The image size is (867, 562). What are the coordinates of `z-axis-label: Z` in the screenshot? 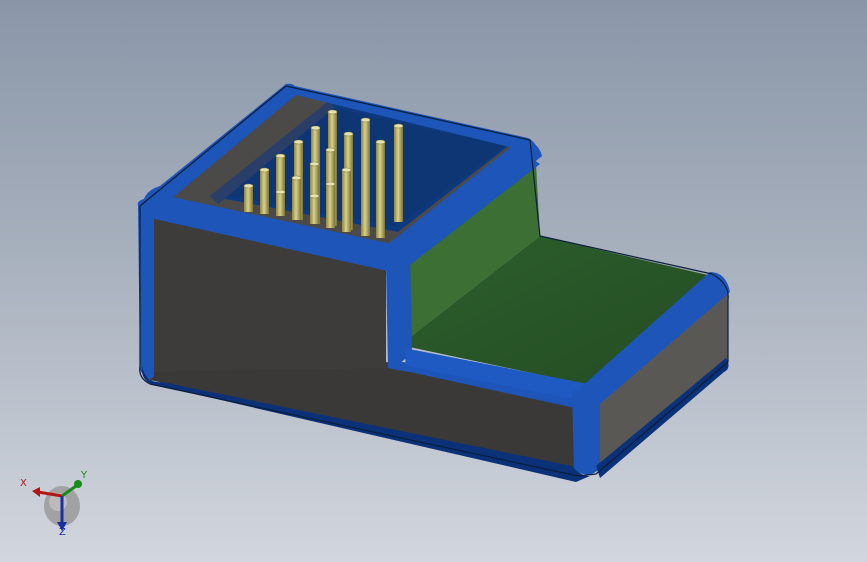 It's located at (62, 532).